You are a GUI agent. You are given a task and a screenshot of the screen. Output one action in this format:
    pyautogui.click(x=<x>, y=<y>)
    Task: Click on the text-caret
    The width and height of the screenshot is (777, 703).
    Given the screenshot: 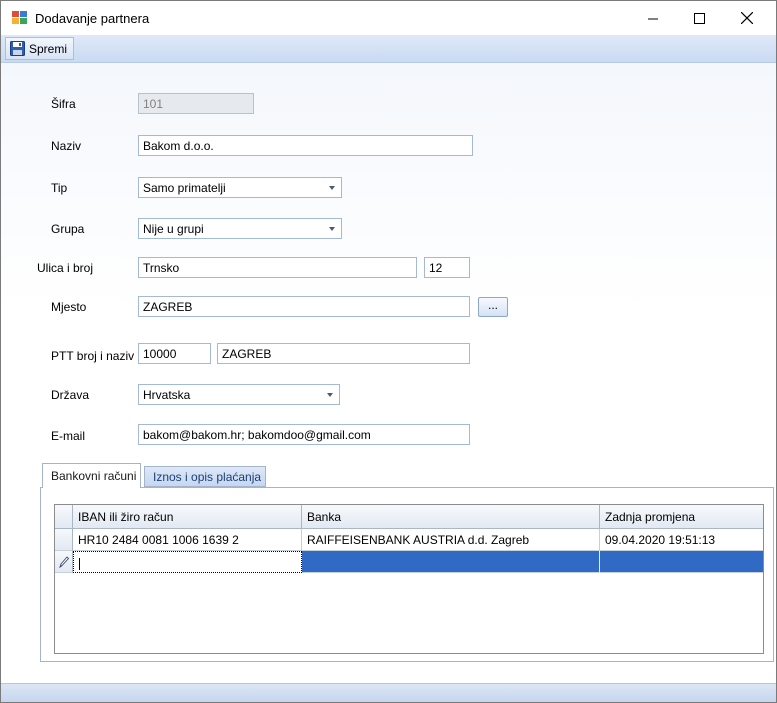 What is the action you would take?
    pyautogui.click(x=79, y=563)
    